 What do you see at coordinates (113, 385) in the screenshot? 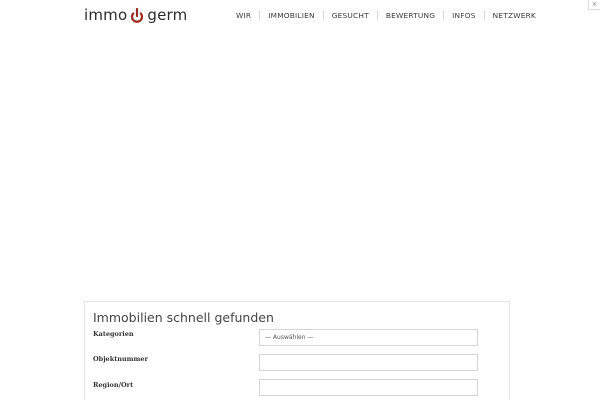
I see `region-ort-label: Region/Ort` at bounding box center [113, 385].